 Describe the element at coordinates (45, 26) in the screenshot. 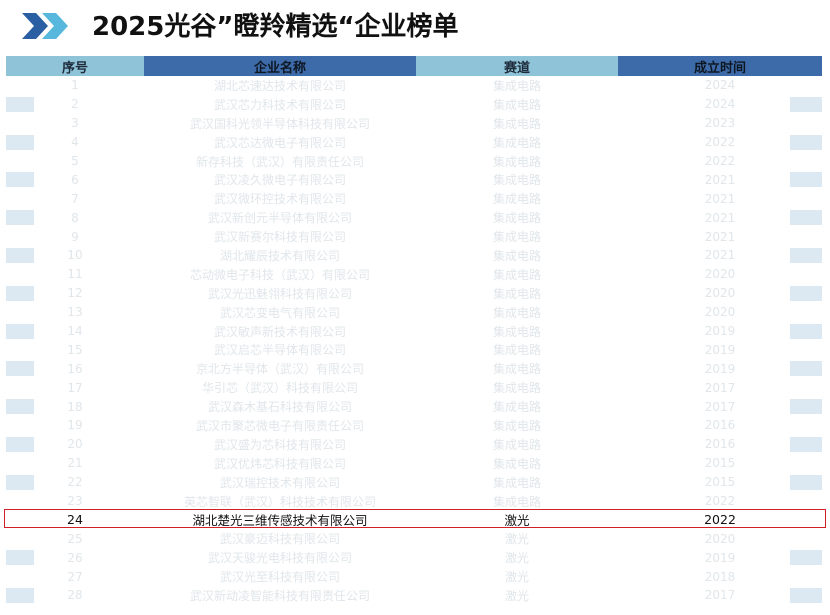

I see `double-chevron-icon` at that location.